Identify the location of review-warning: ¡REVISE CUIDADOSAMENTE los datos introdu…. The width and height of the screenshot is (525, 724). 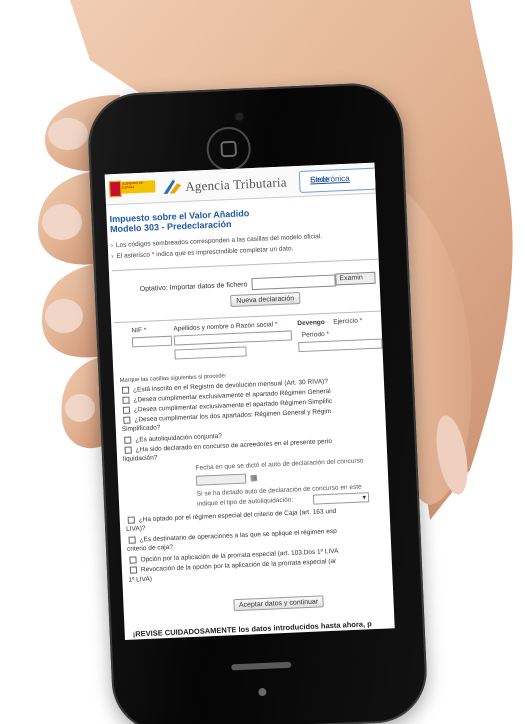
(252, 629).